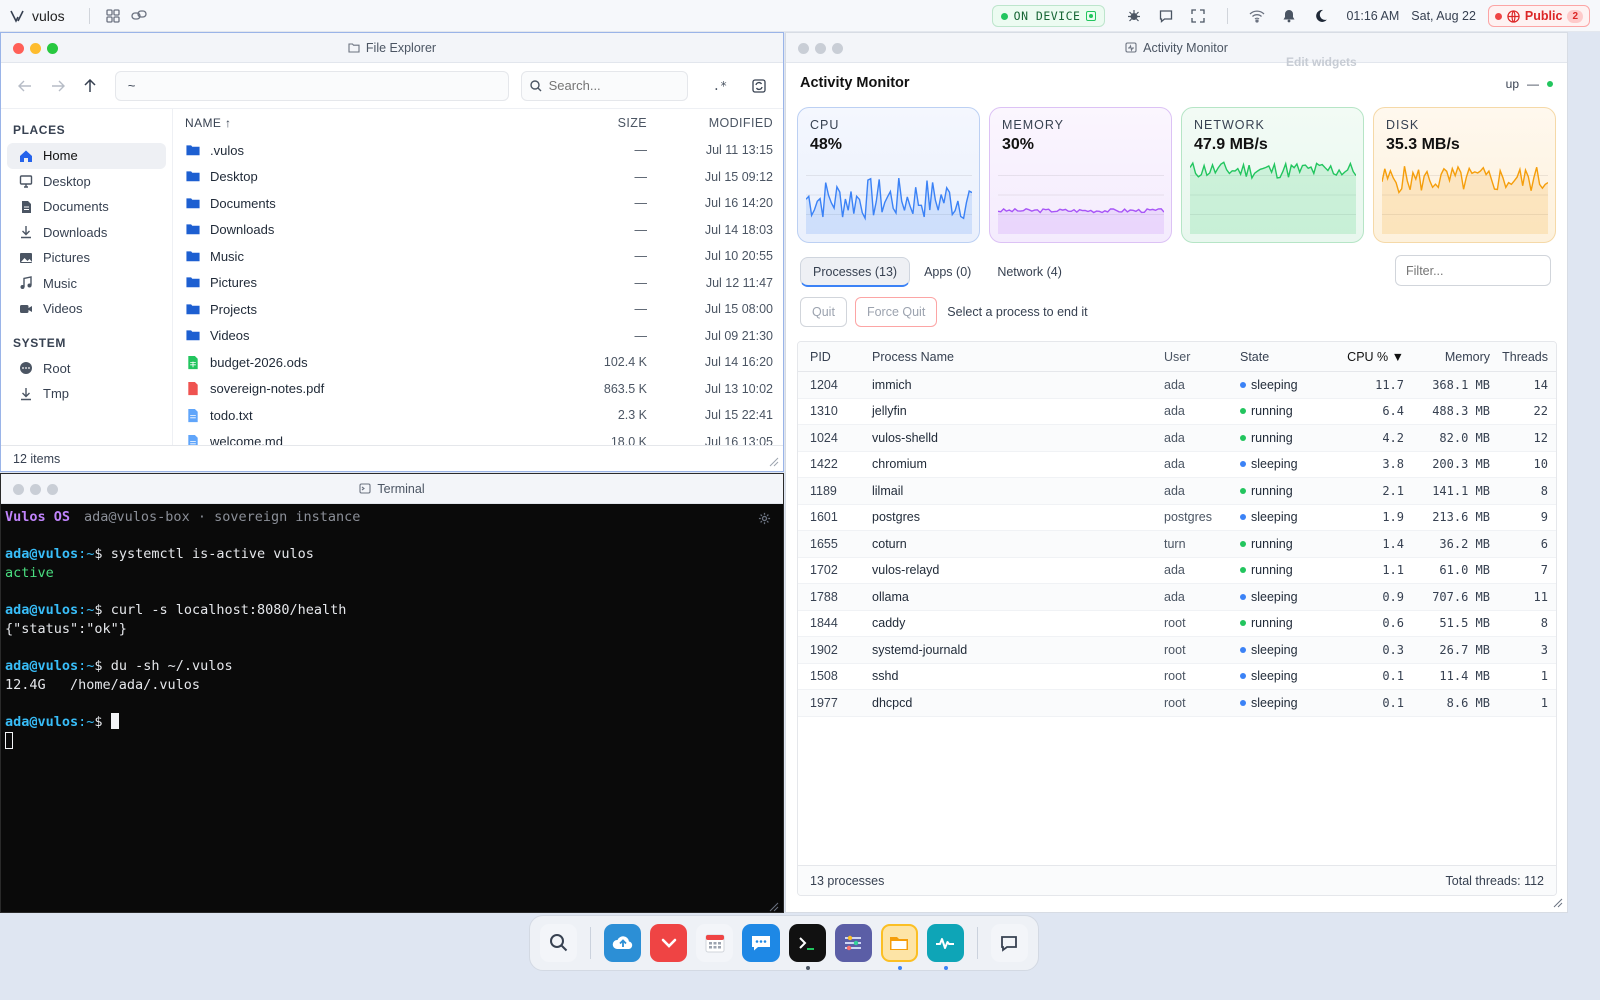 This screenshot has width=1600, height=1000. What do you see at coordinates (1321, 16) in the screenshot?
I see `moon-icon` at bounding box center [1321, 16].